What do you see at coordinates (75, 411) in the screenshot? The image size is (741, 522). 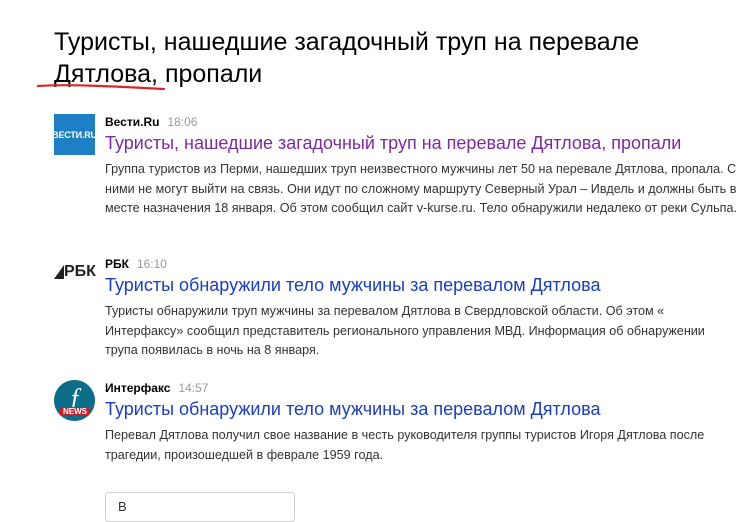 I see `interfax-logo-text: NEWS` at bounding box center [75, 411].